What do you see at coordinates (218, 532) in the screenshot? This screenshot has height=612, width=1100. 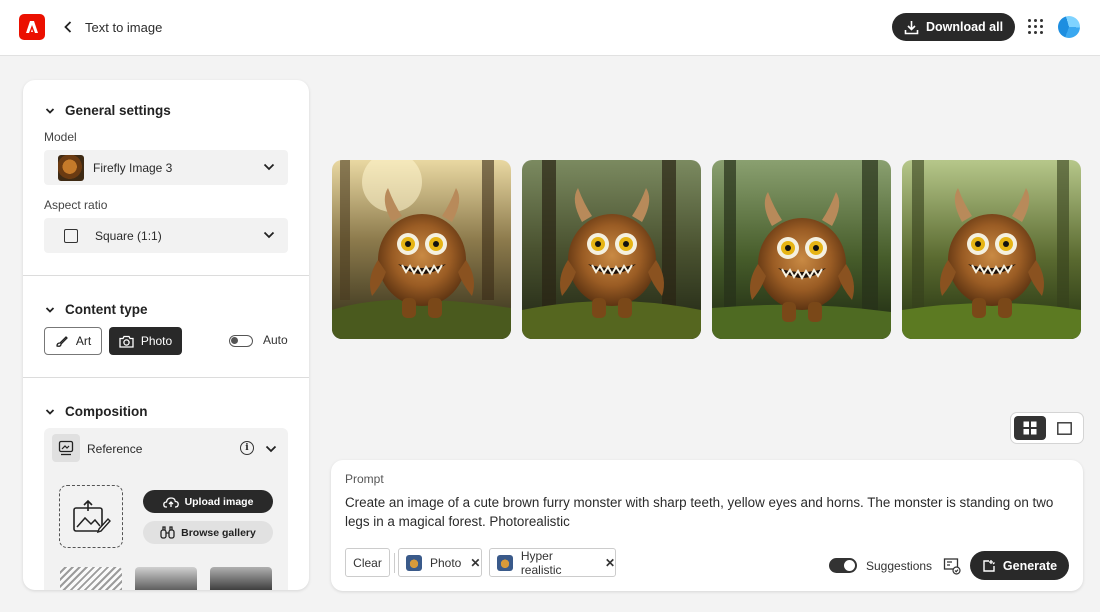 I see `browse-gallery-label: Browse gallery` at bounding box center [218, 532].